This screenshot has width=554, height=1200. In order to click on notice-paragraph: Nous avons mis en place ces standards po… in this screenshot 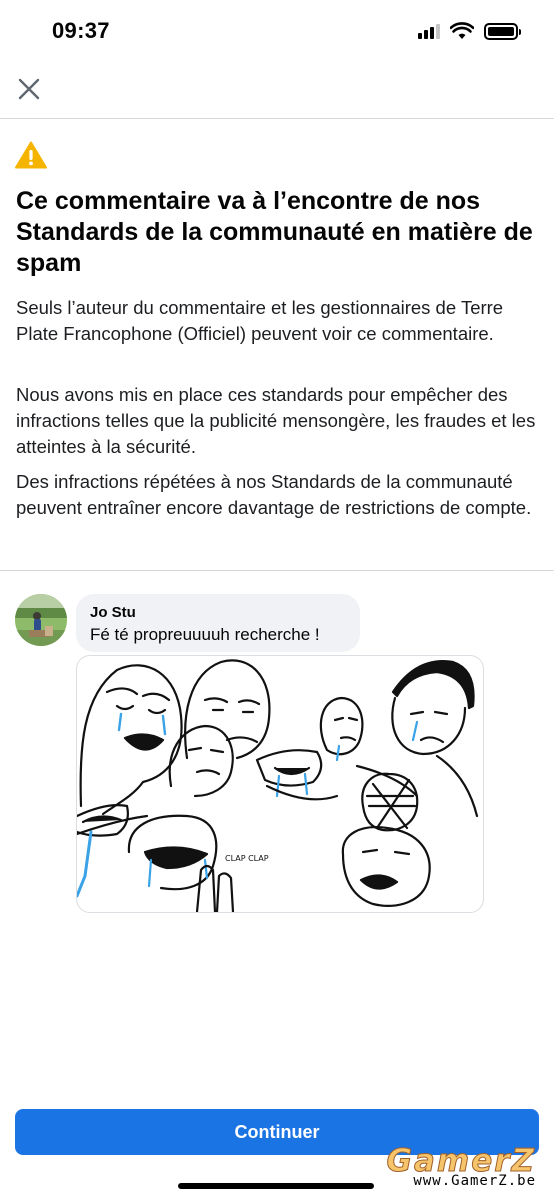, I will do `click(276, 420)`.